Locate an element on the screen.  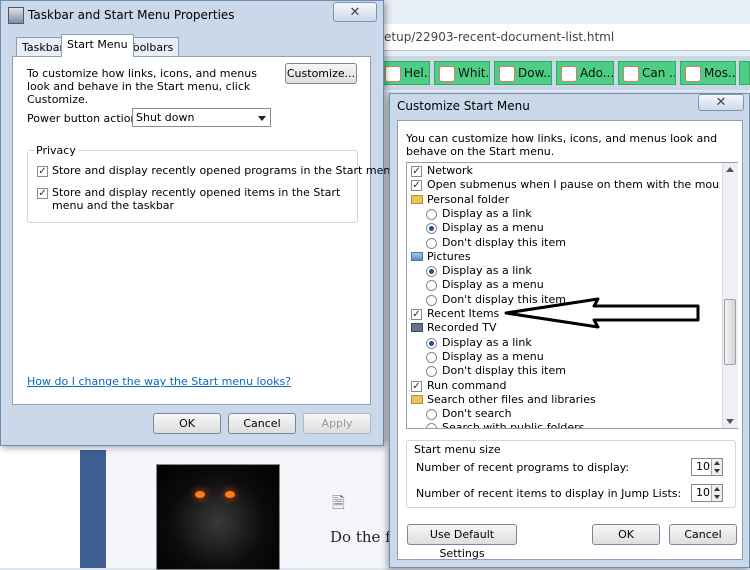
scroll-down-icon is located at coordinates (730, 421).